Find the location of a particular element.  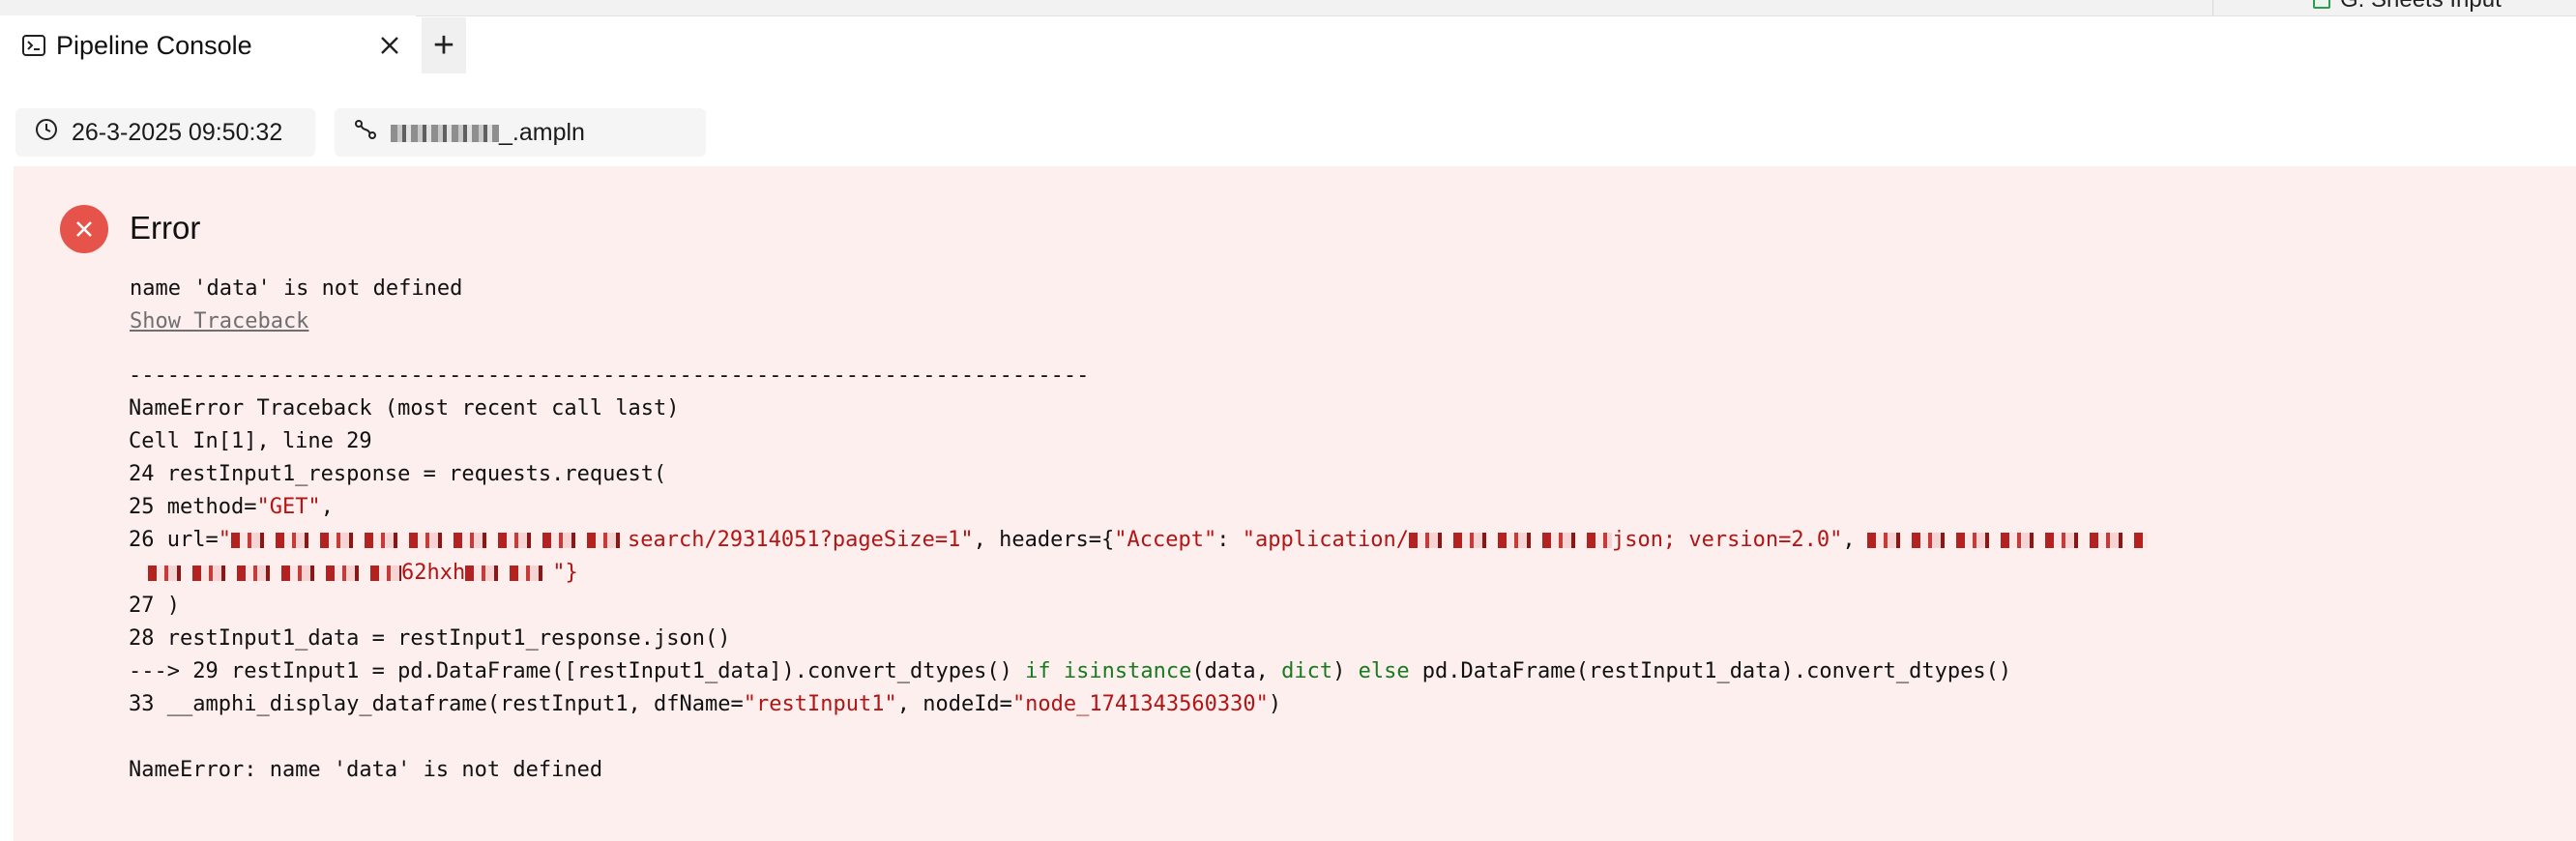

terminal-icon is located at coordinates (33, 45).